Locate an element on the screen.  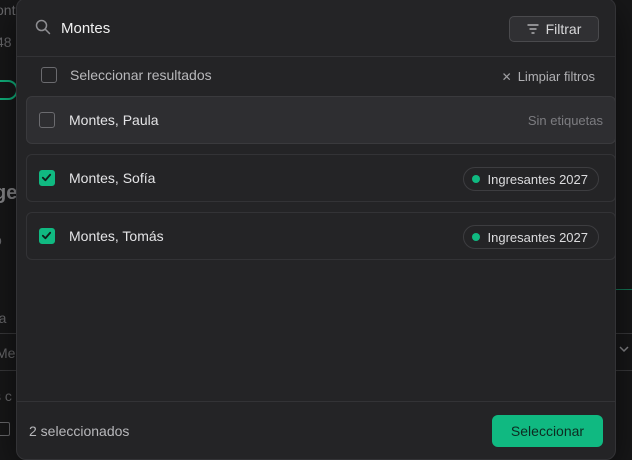
student-name: Montes, Sofía is located at coordinates (112, 178).